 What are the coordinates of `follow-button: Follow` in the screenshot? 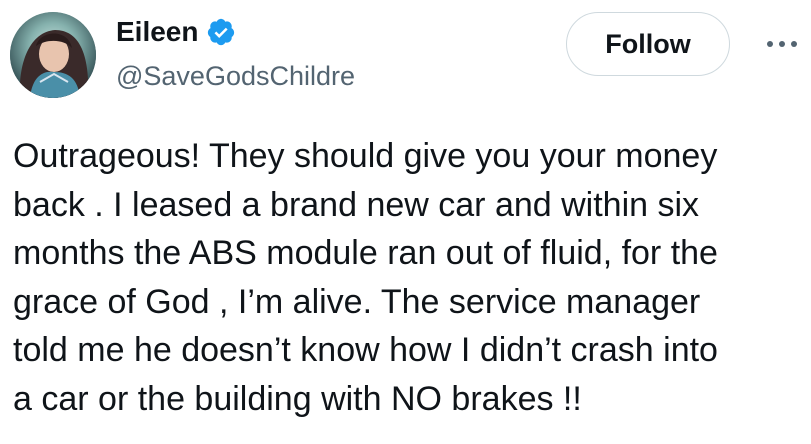 It's located at (648, 44).